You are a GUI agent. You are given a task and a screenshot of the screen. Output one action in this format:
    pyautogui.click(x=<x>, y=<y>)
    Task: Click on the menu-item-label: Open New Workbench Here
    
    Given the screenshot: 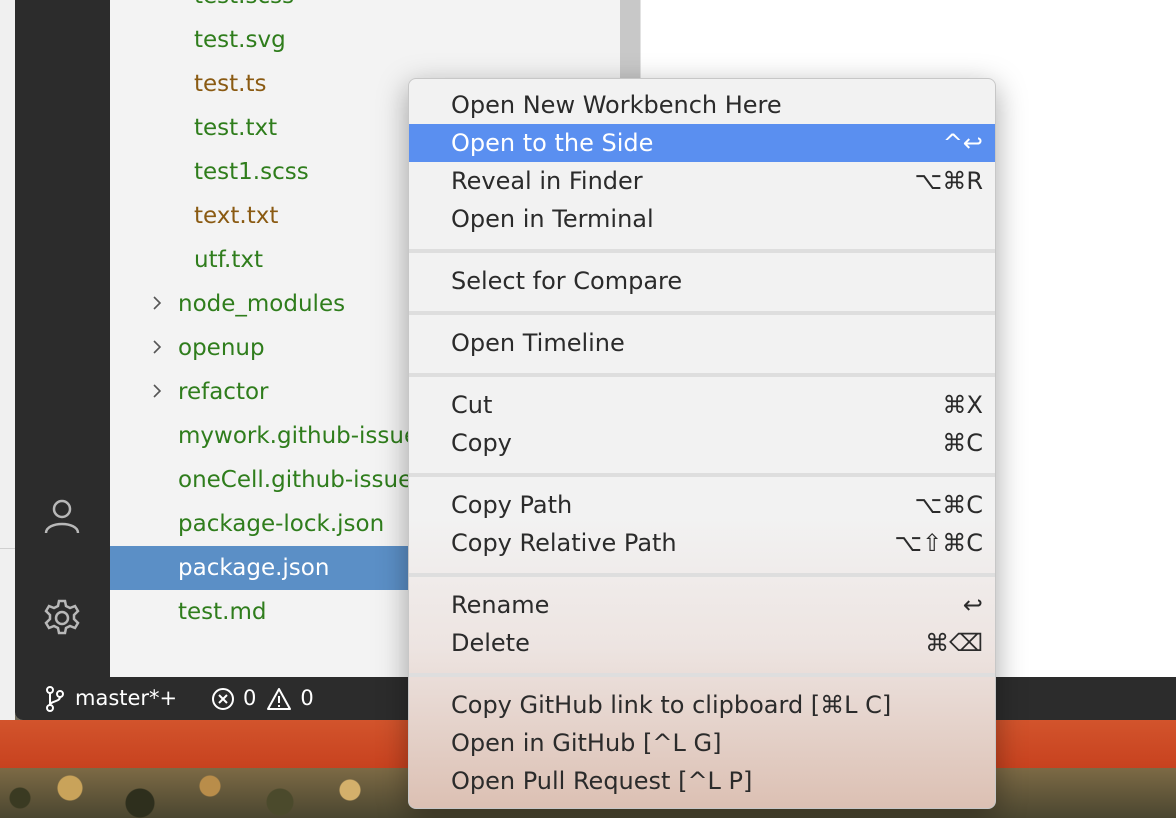 What is the action you would take?
    pyautogui.click(x=616, y=105)
    